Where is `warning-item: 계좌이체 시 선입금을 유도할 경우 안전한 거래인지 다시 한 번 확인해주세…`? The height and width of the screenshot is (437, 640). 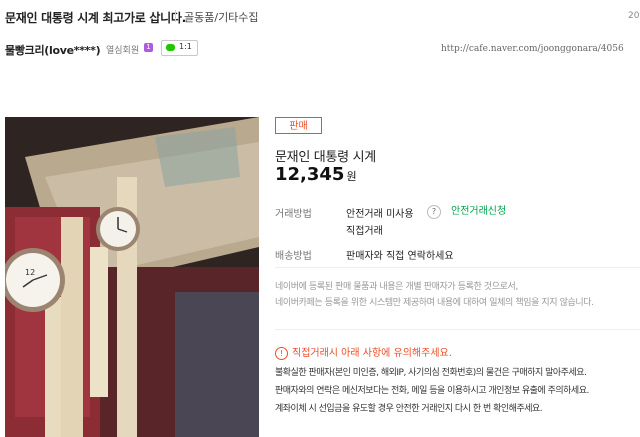 warning-item: 계좌이체 시 선입금을 유도할 경우 안전한 거래인지 다시 한 번 확인해주세… is located at coordinates (409, 409).